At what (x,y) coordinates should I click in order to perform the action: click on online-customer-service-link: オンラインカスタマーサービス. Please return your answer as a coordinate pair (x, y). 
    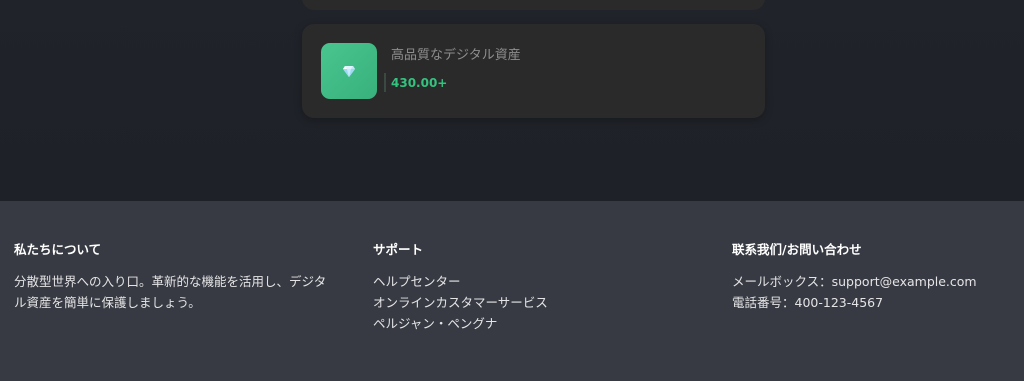
    Looking at the image, I should click on (523, 302).